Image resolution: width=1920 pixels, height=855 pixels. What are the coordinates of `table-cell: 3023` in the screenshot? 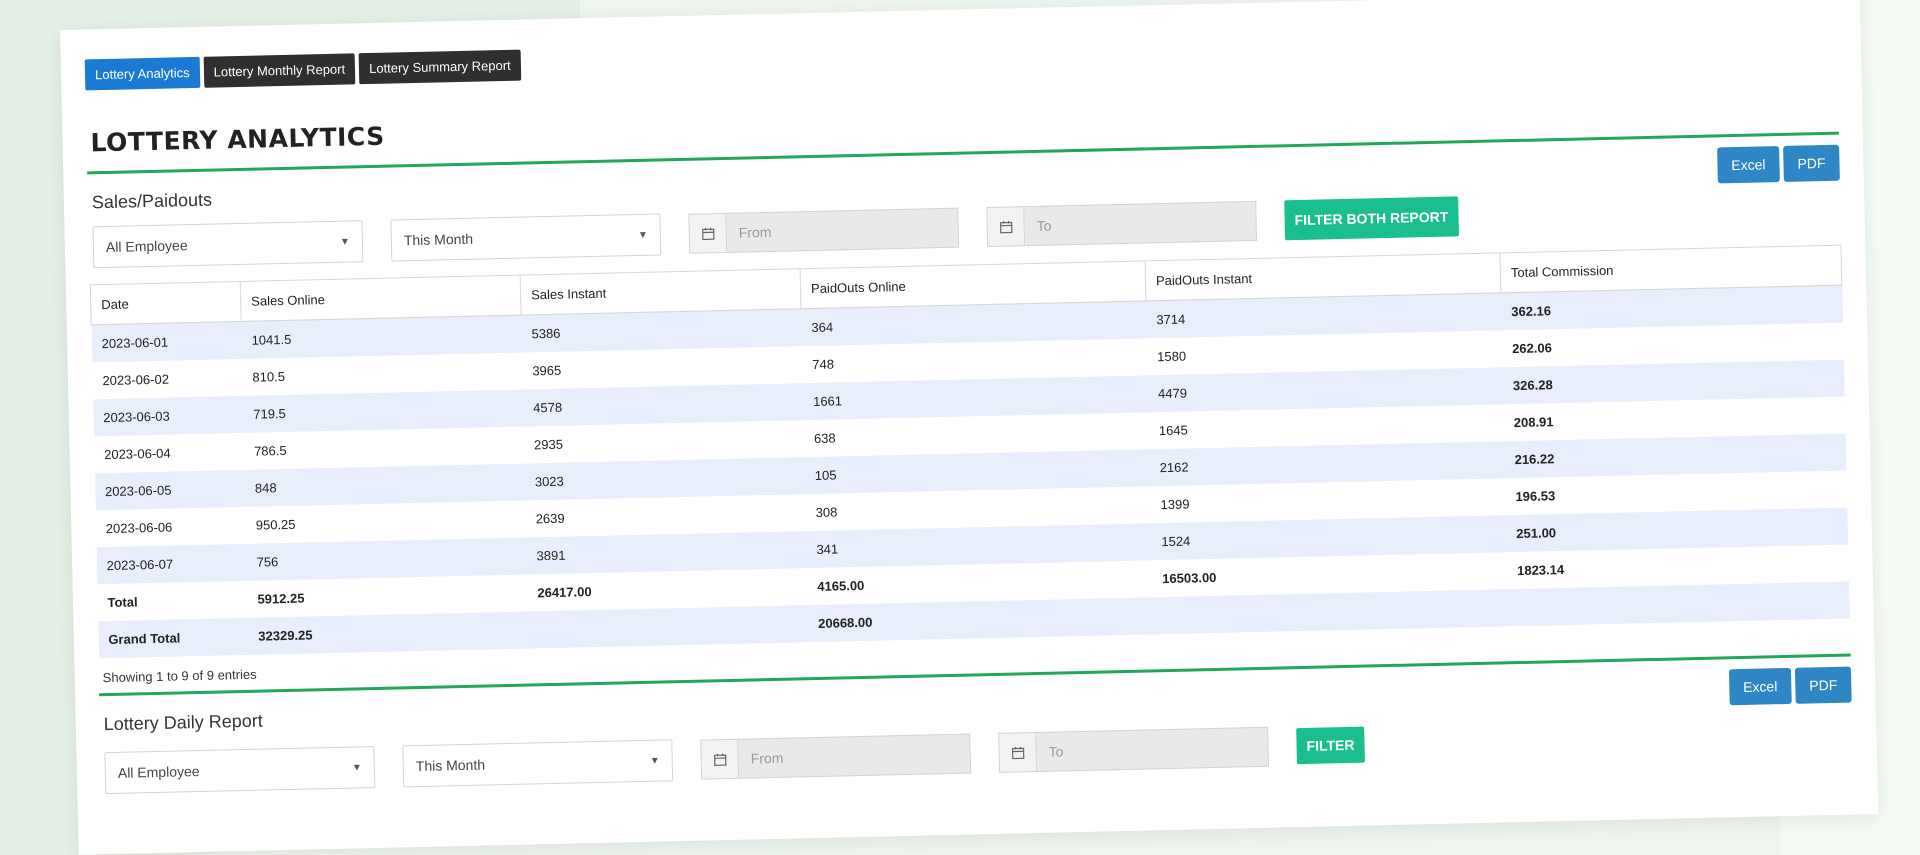 It's located at (665, 479).